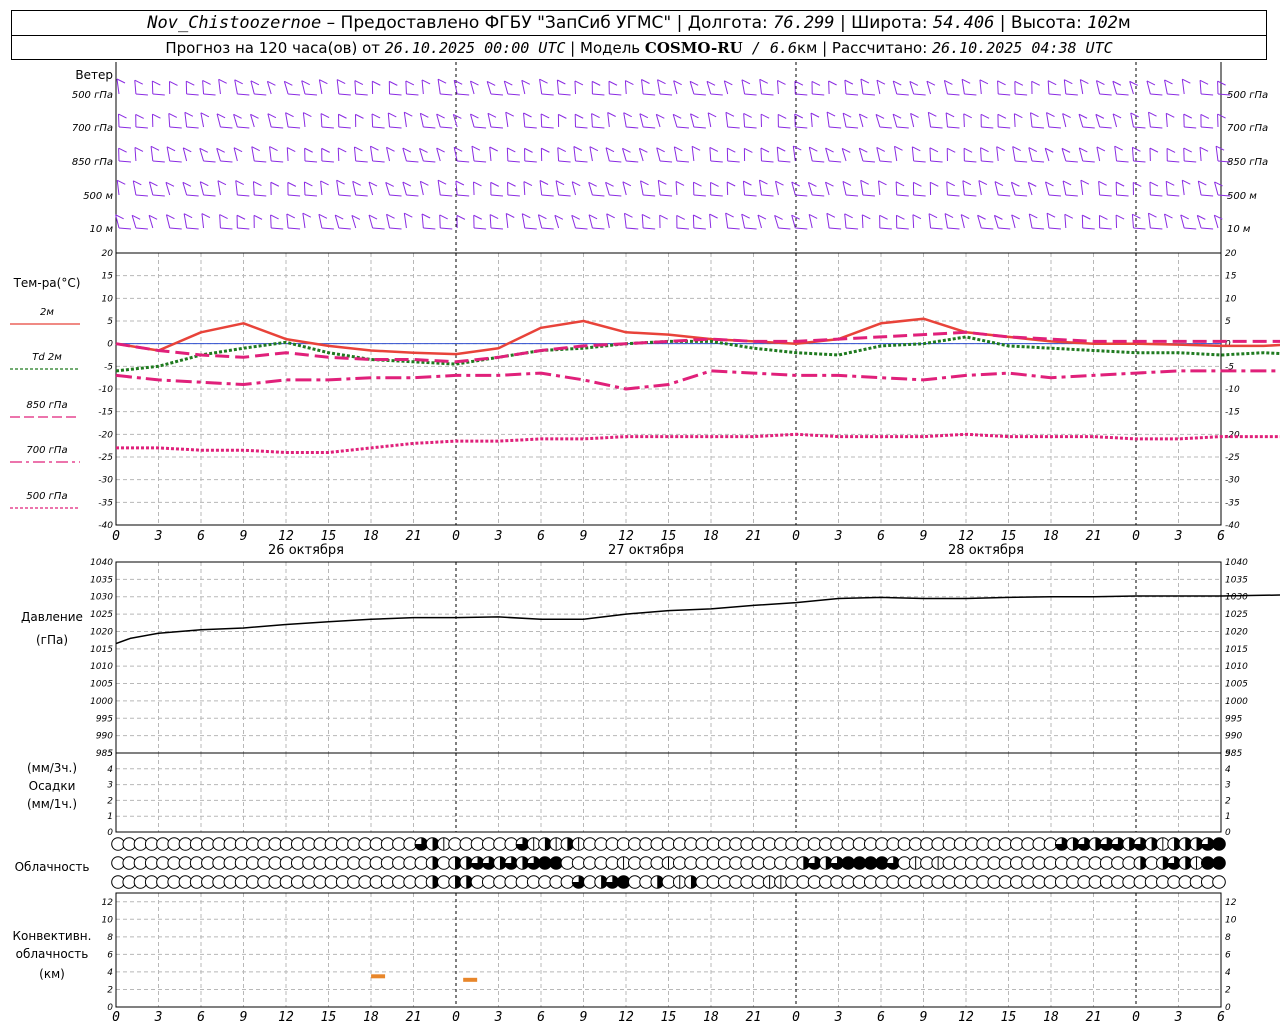 This screenshot has width=1280, height=1024. I want to click on x-tick-label: 0, so click(1136, 536).